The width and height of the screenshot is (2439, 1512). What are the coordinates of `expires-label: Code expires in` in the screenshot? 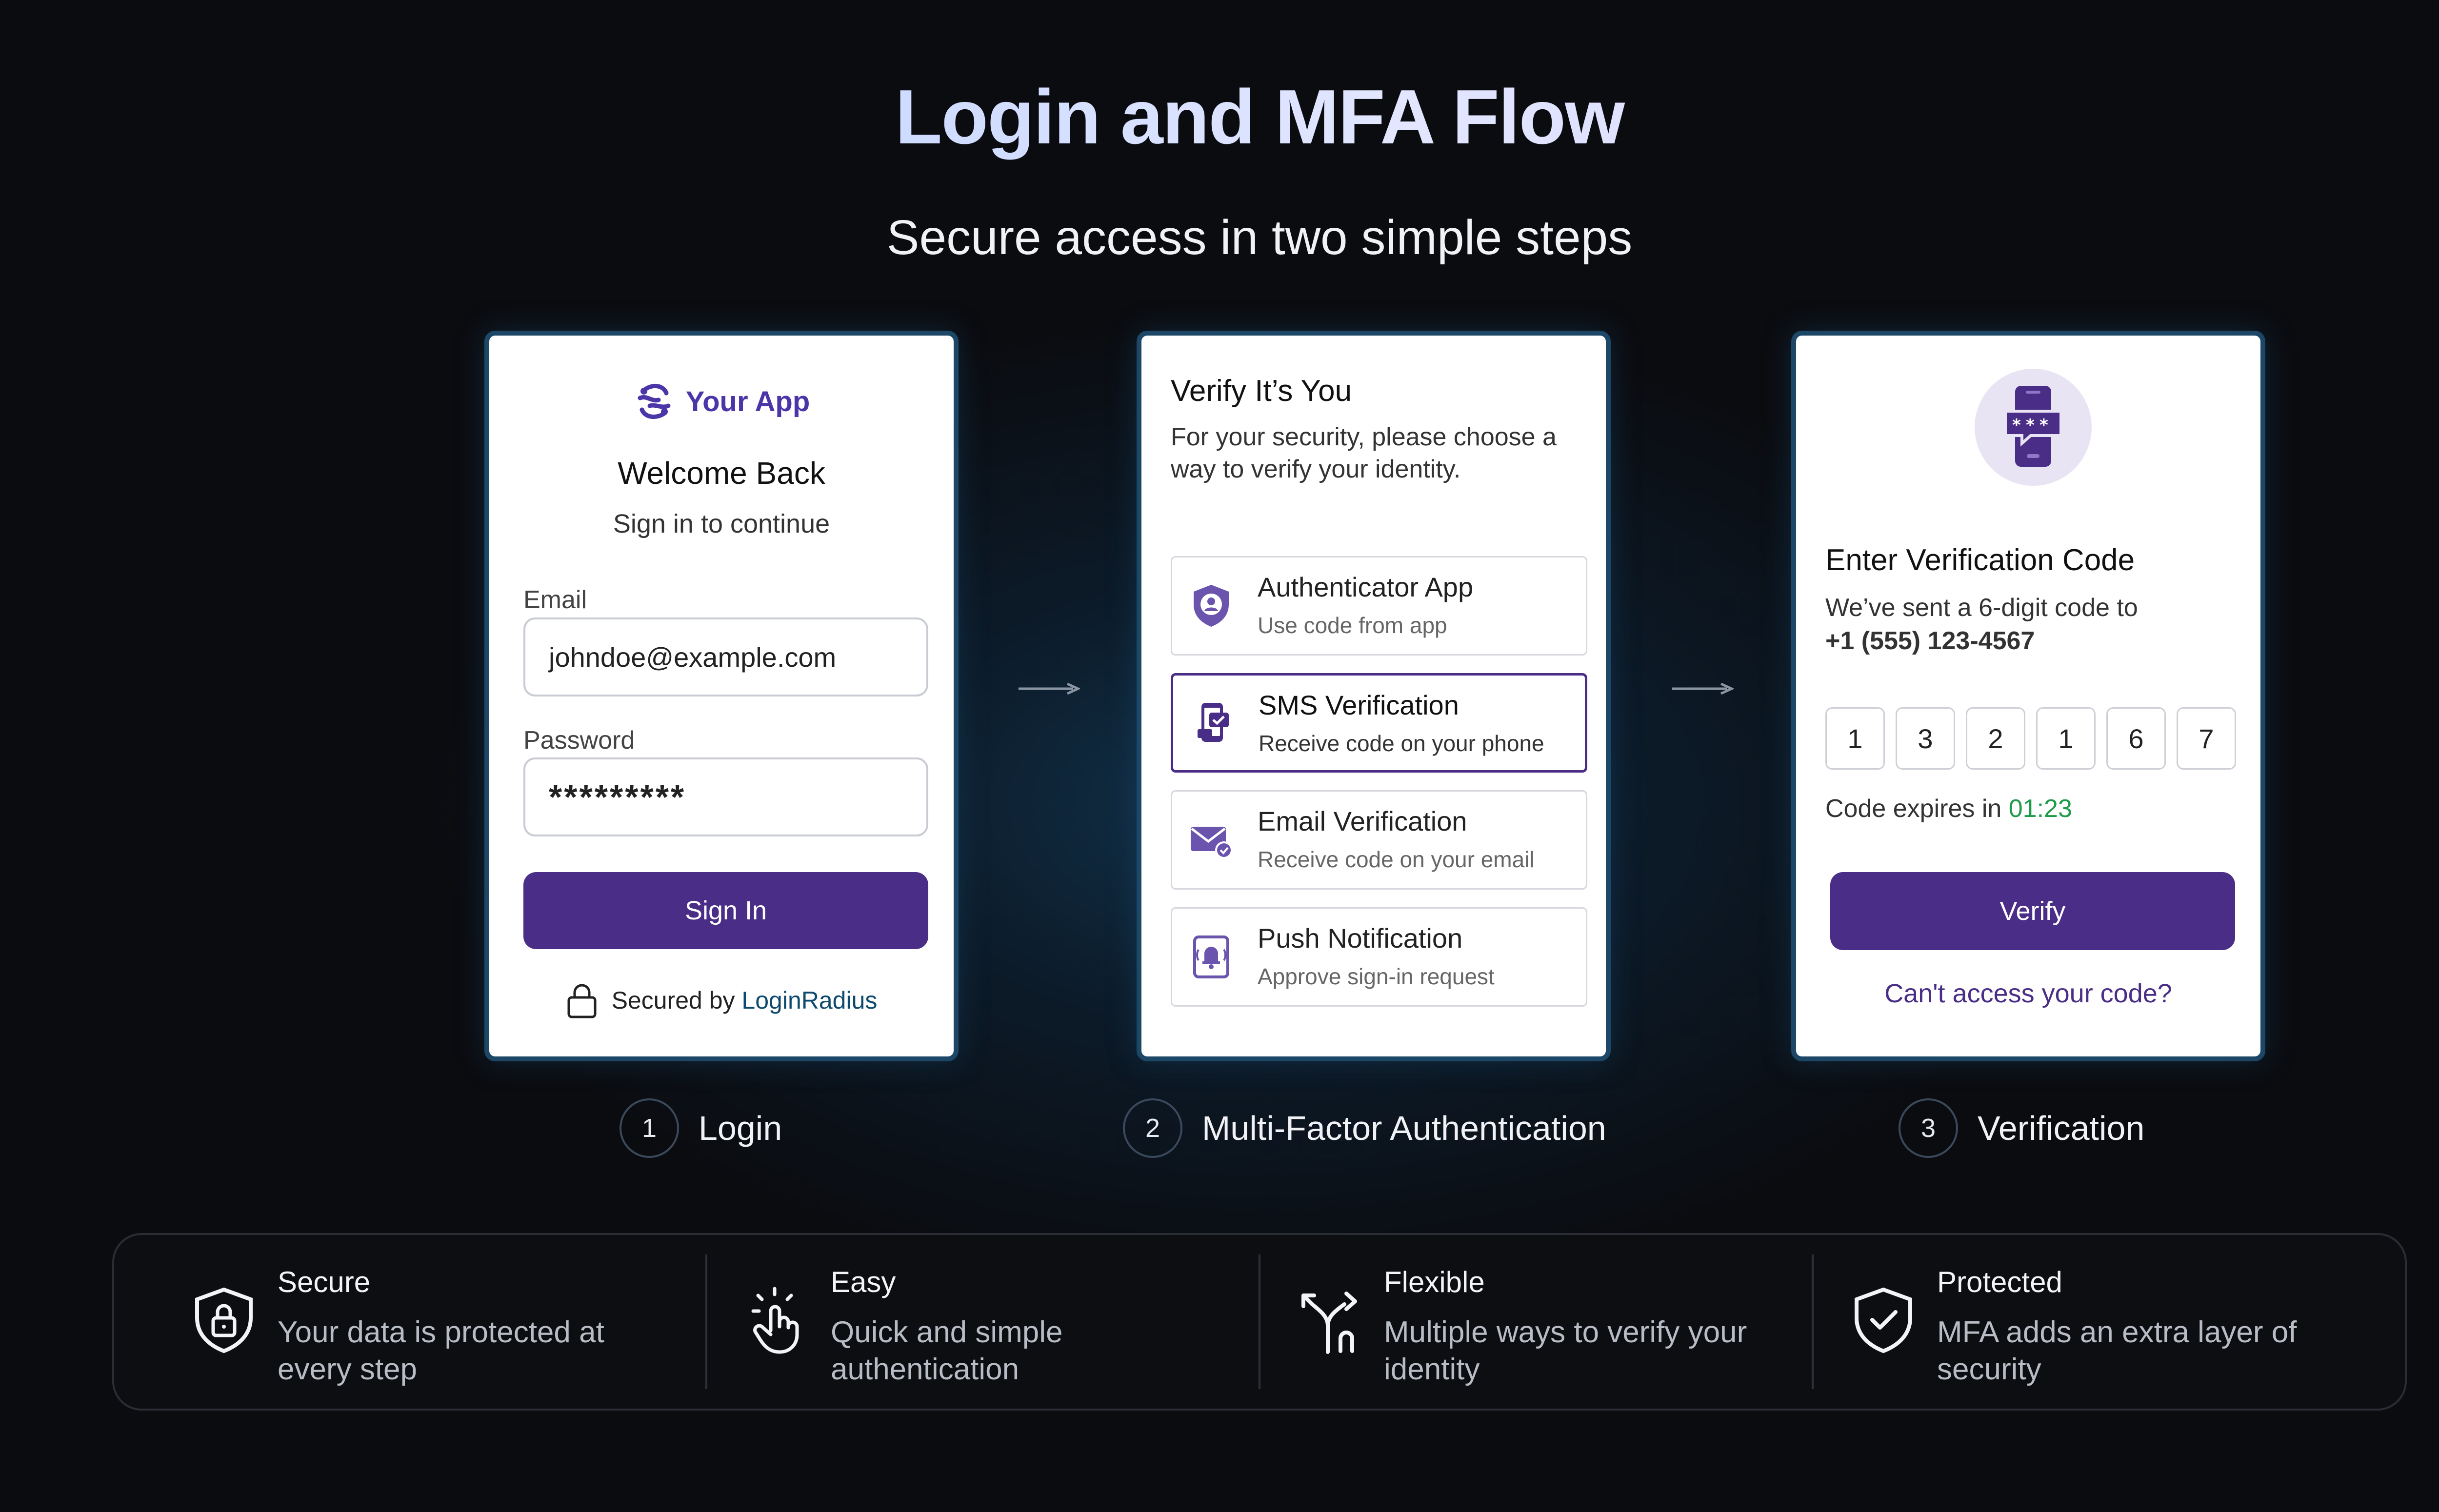 It's located at (1914, 809).